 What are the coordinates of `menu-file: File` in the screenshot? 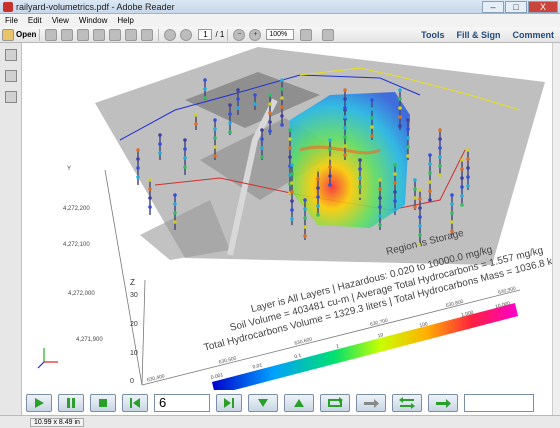 It's located at (11, 20).